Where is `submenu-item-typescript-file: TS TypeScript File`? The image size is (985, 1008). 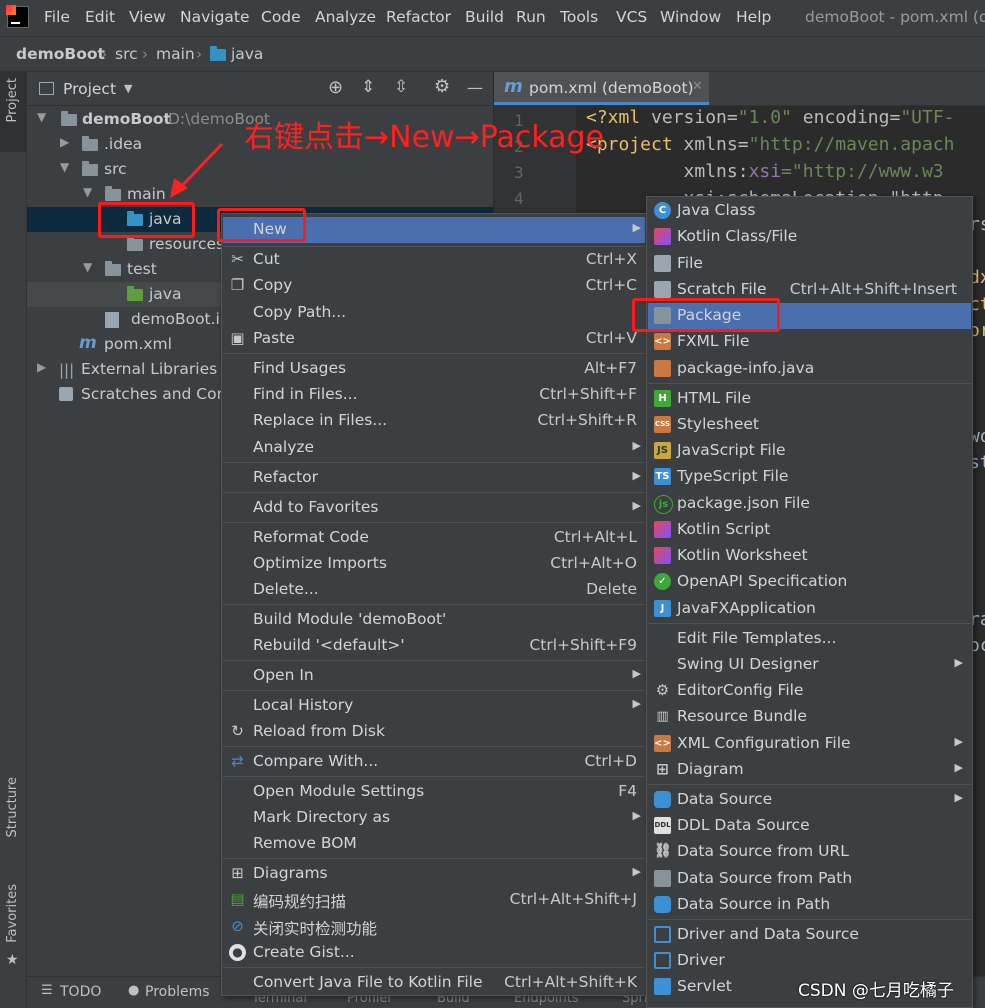 submenu-item-typescript-file: TS TypeScript File is located at coordinates (809, 477).